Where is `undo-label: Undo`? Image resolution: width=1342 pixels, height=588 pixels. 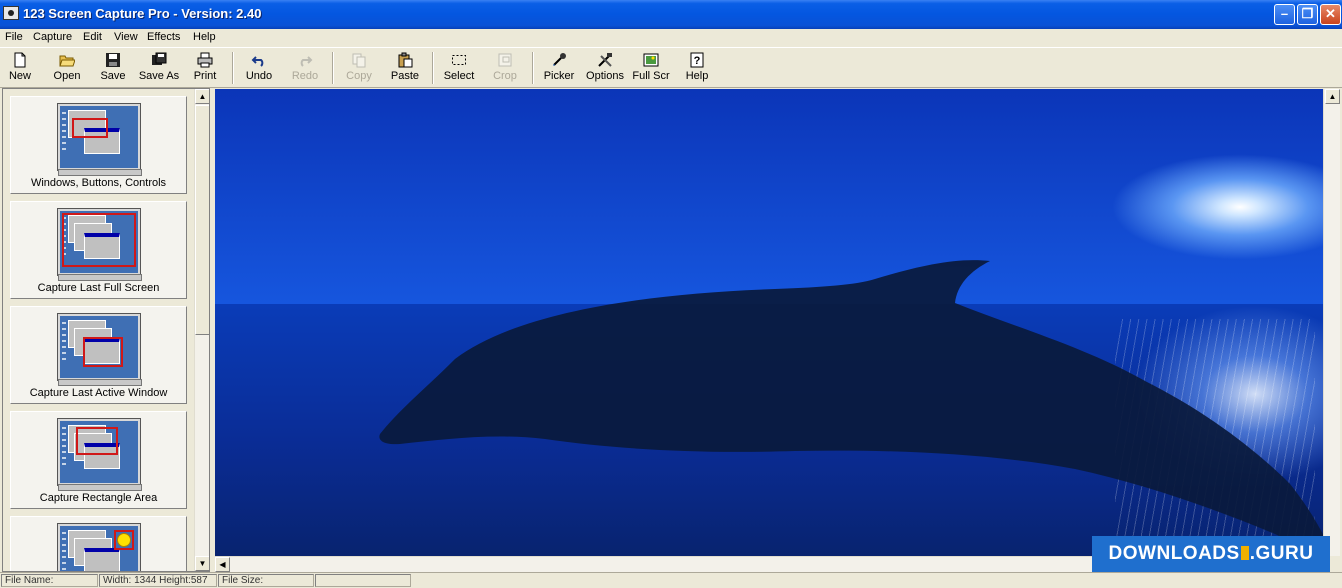
undo-label: Undo is located at coordinates (259, 76).